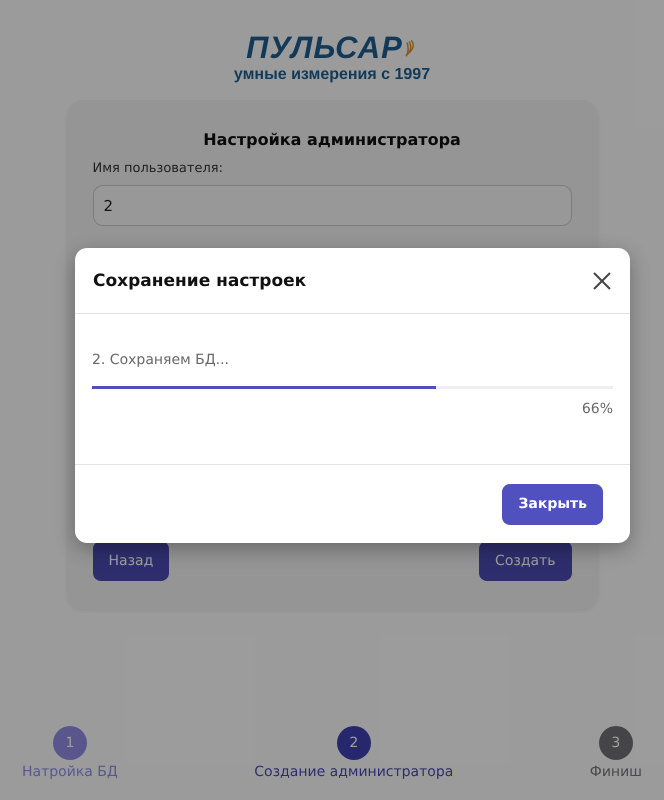 This screenshot has height=800, width=664. What do you see at coordinates (69, 743) in the screenshot?
I see `step-circle: 1` at bounding box center [69, 743].